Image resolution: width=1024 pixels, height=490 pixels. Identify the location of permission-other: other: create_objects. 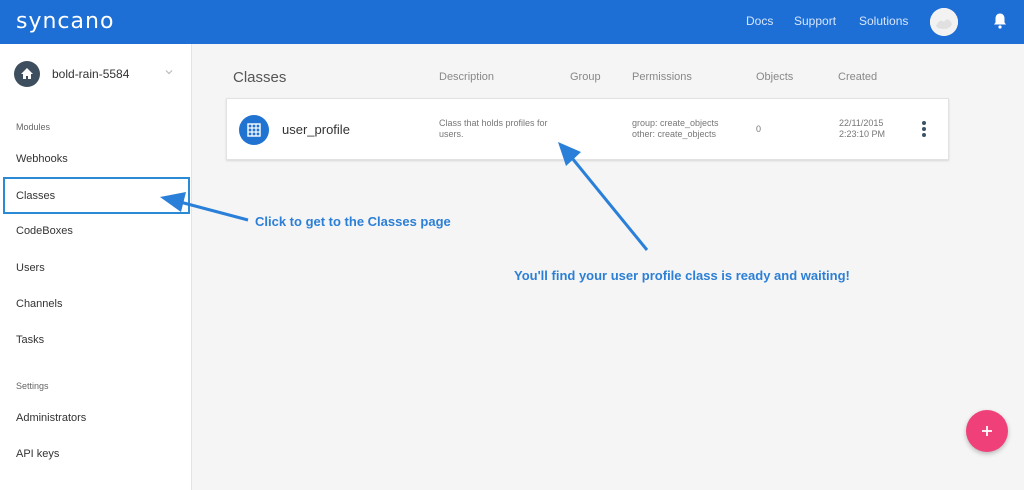
(674, 134).